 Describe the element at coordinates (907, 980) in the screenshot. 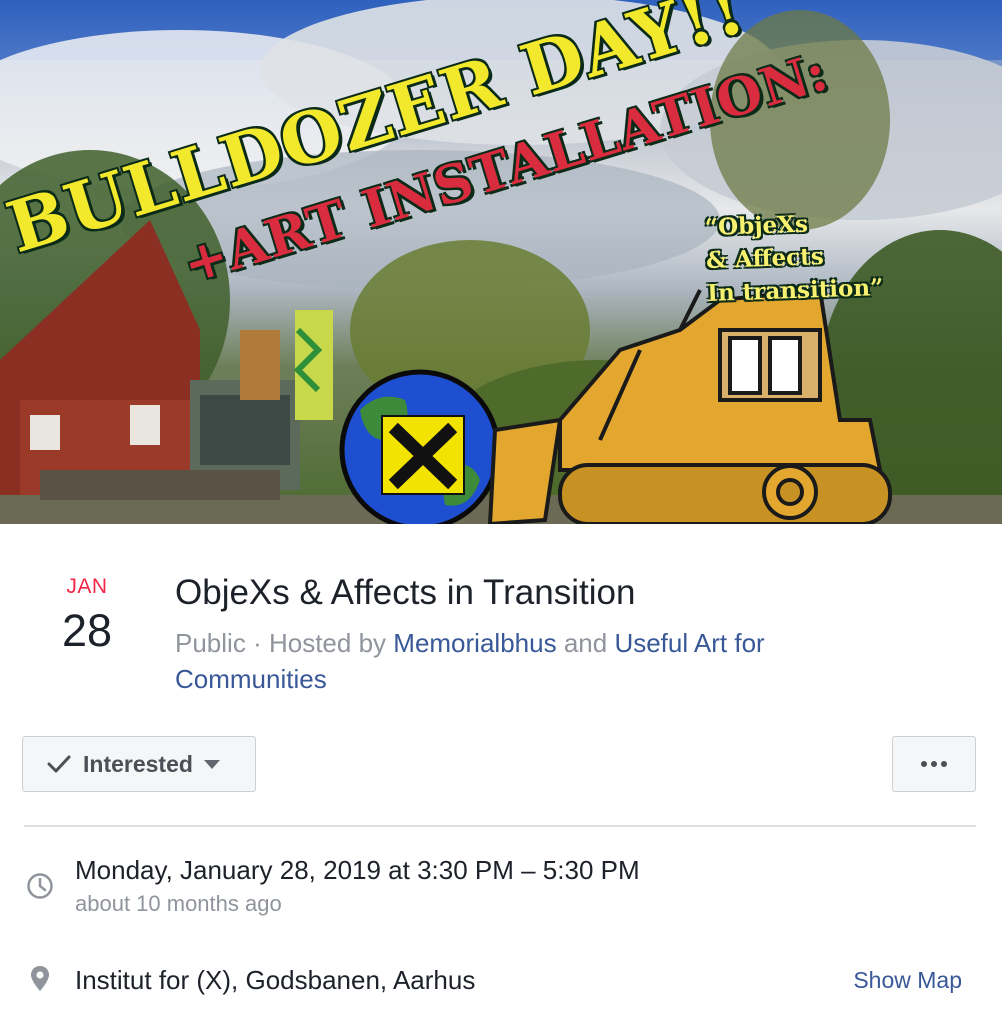

I see `show-map-link: Show Map` at that location.